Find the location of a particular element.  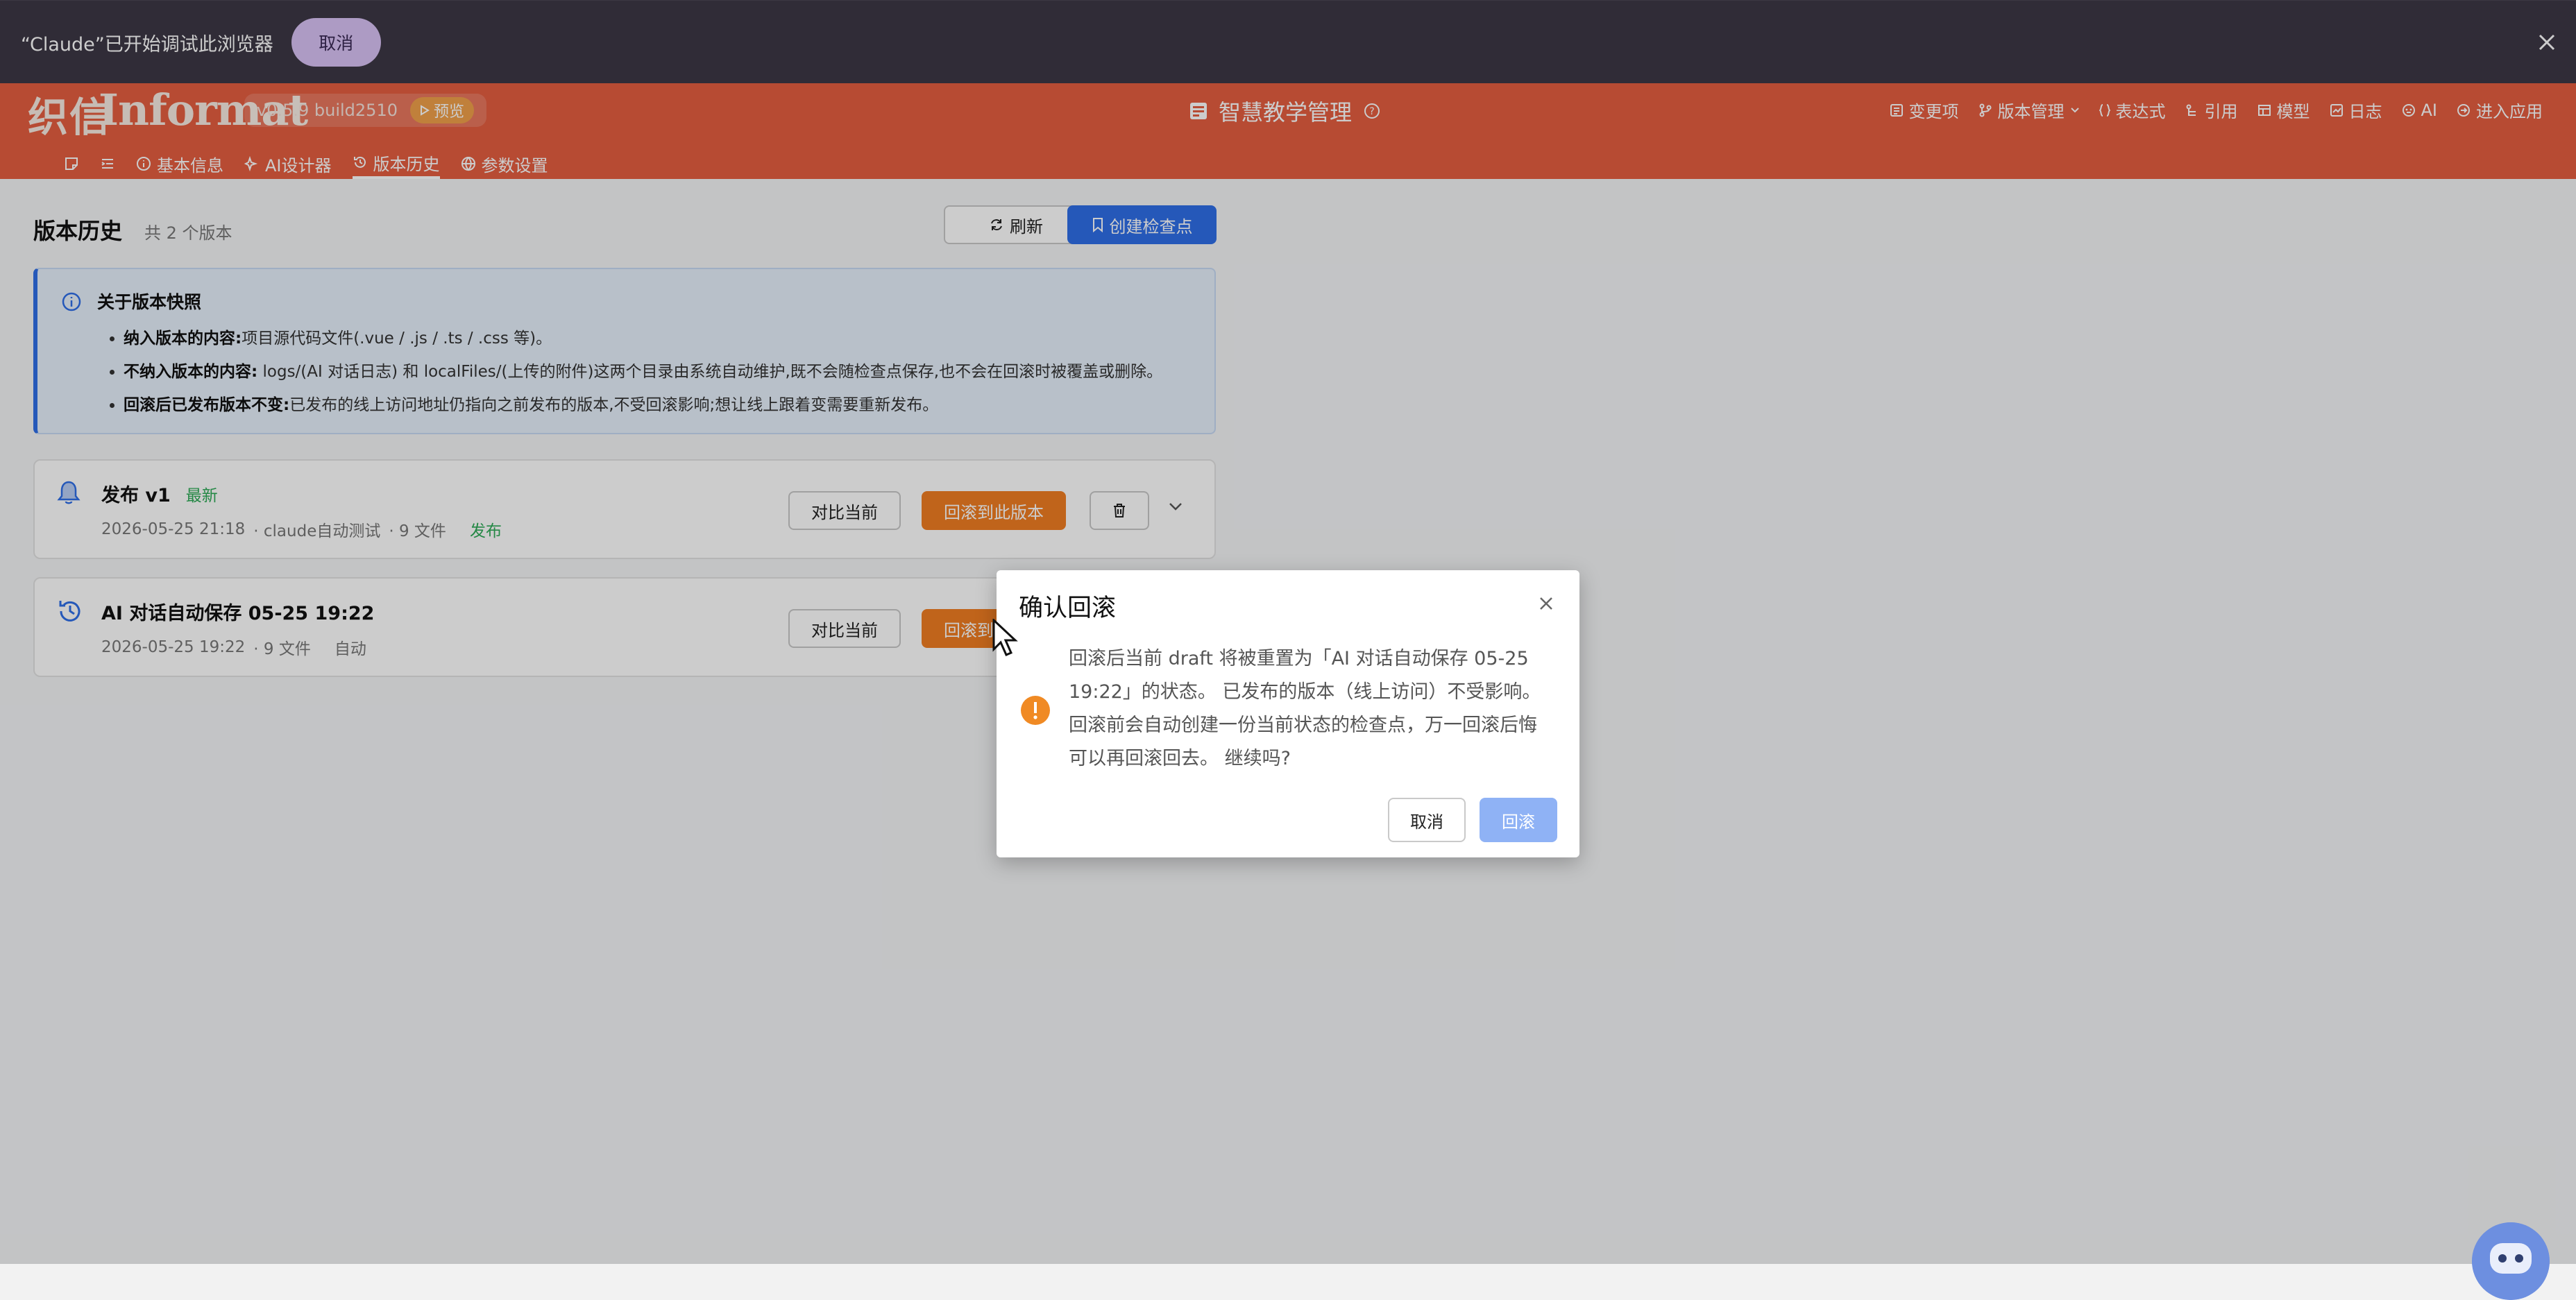

mouse-cursor-icon is located at coordinates (1005, 639).